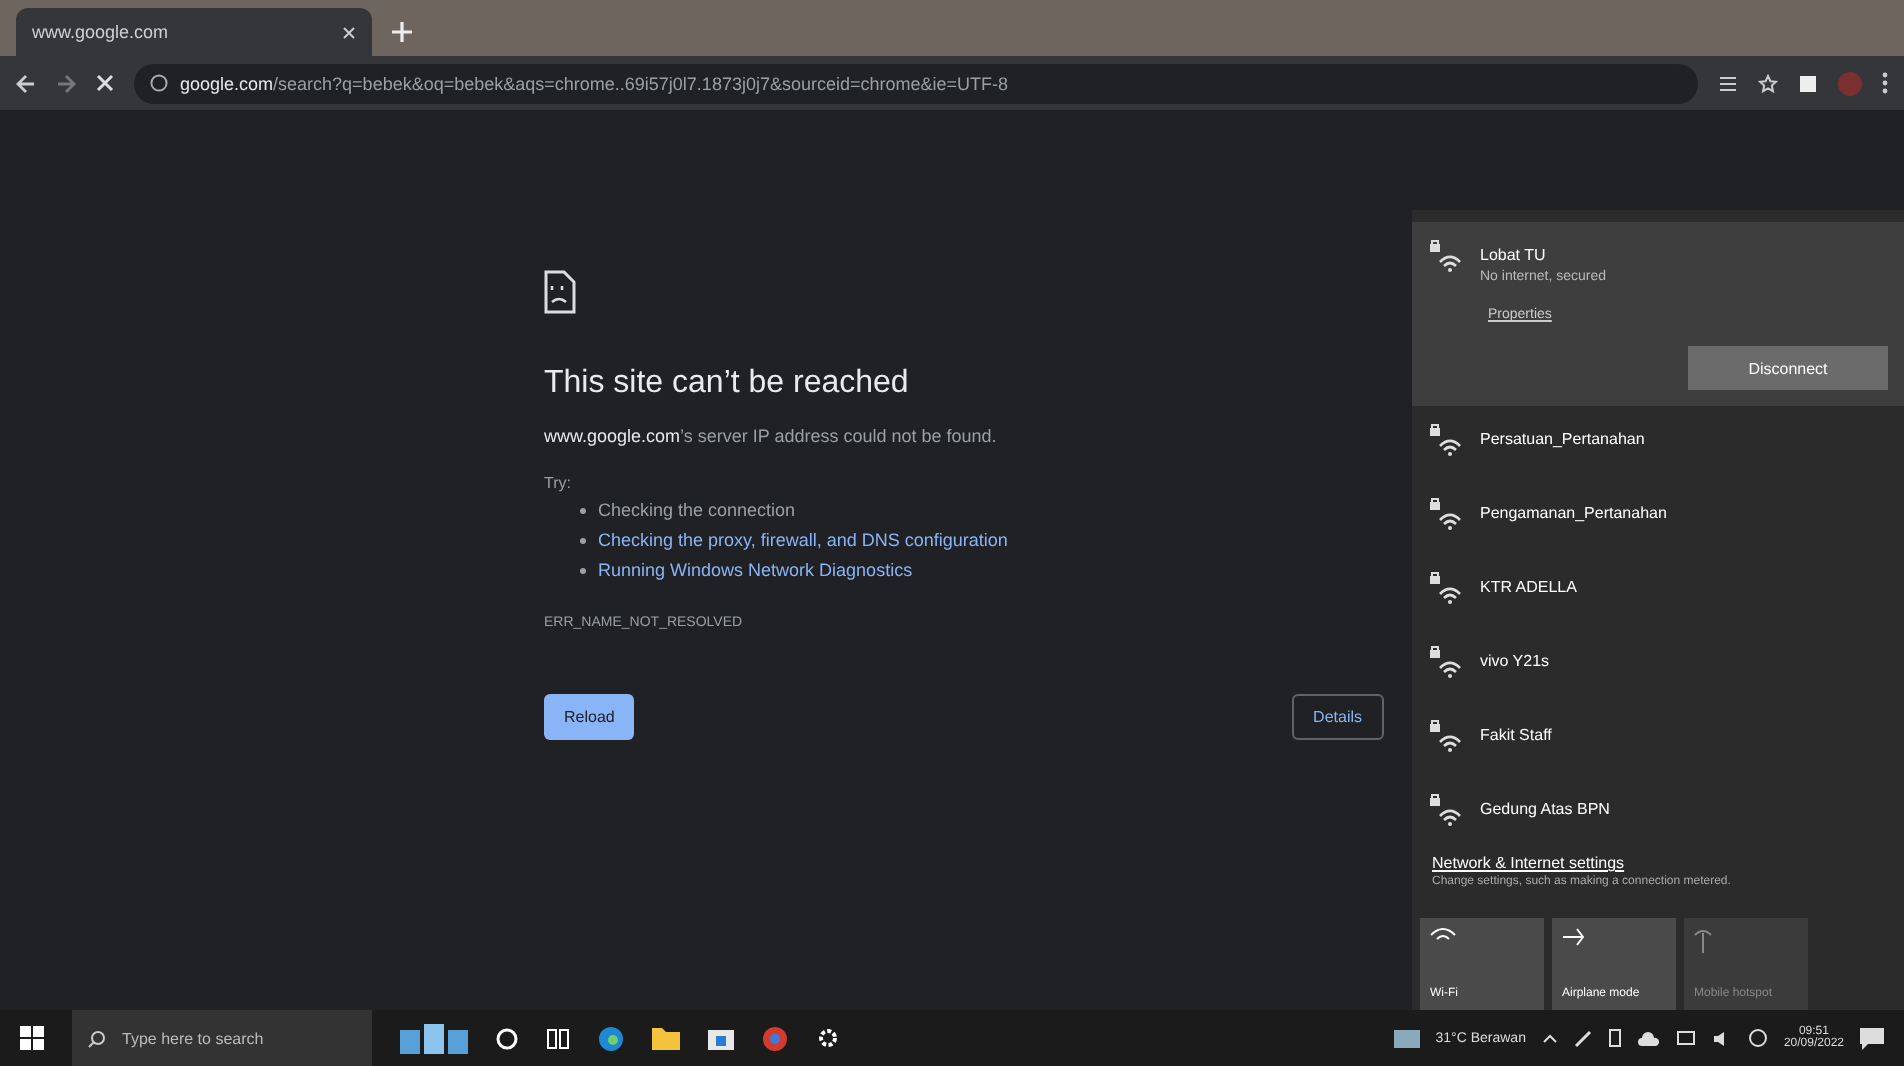  Describe the element at coordinates (434, 1038) in the screenshot. I see `app-icon` at that location.